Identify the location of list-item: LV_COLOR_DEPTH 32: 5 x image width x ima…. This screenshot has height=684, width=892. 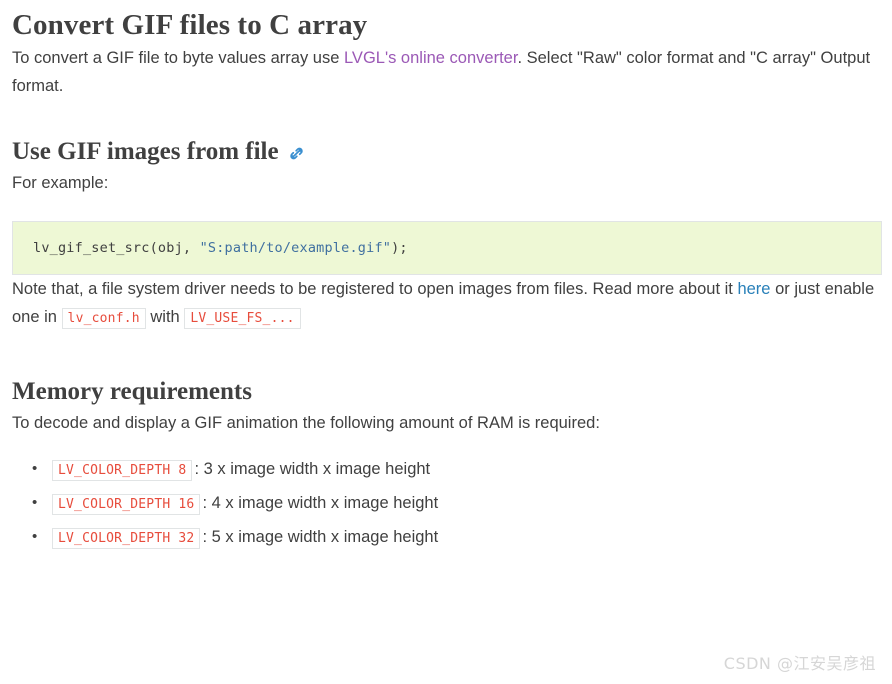
(457, 538).